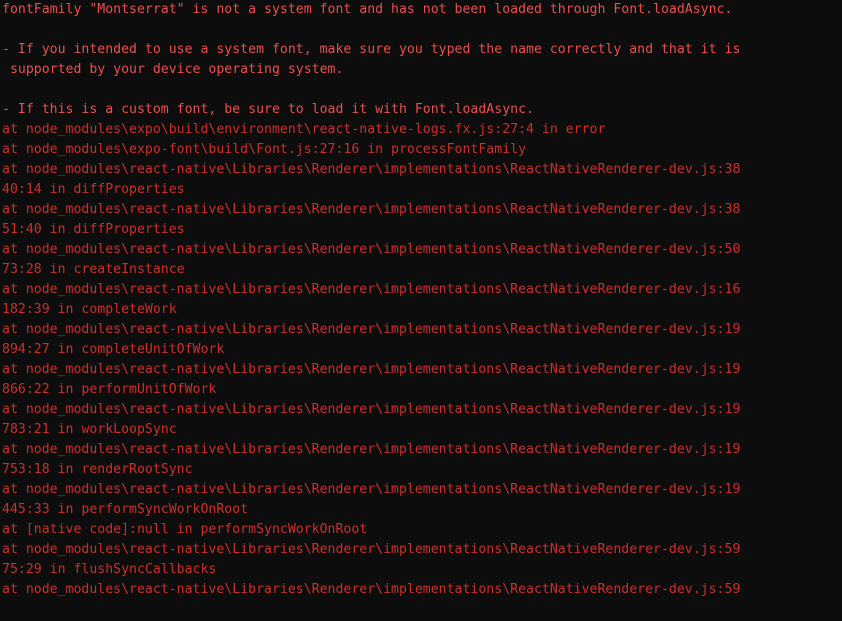  I want to click on stack-frame-line: 894:27 in completeUnitOfWork, so click(113, 349).